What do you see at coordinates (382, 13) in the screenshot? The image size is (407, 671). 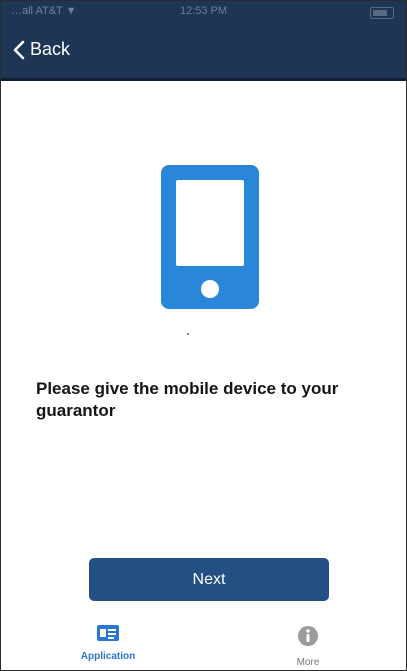 I see `battery-icon` at bounding box center [382, 13].